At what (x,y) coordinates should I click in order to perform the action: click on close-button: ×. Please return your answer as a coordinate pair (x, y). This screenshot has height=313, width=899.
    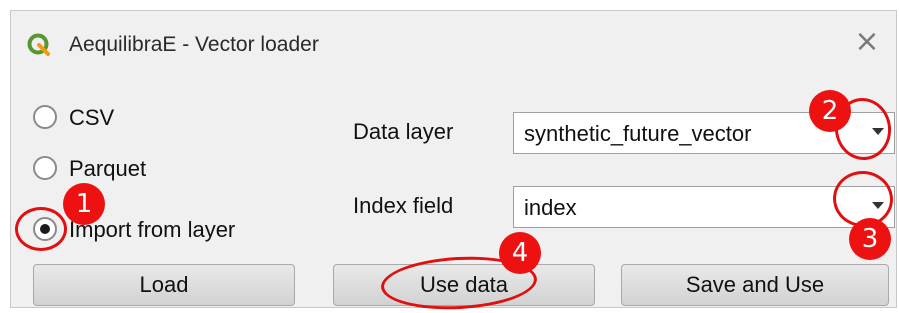
    Looking at the image, I should click on (867, 42).